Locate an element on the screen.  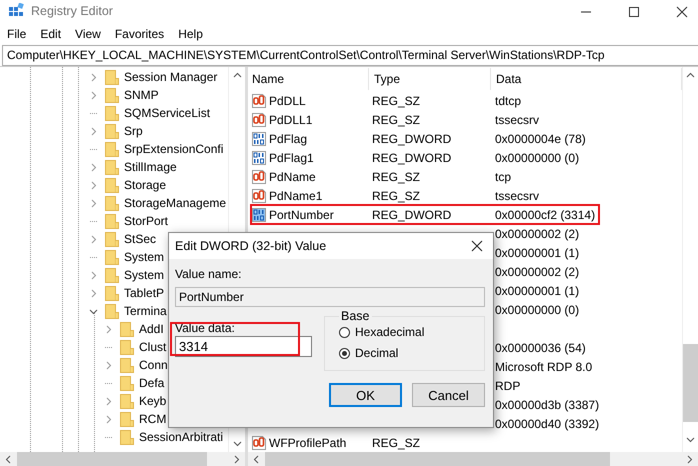
value-data: Microsoft RDP 8.0 is located at coordinates (543, 367).